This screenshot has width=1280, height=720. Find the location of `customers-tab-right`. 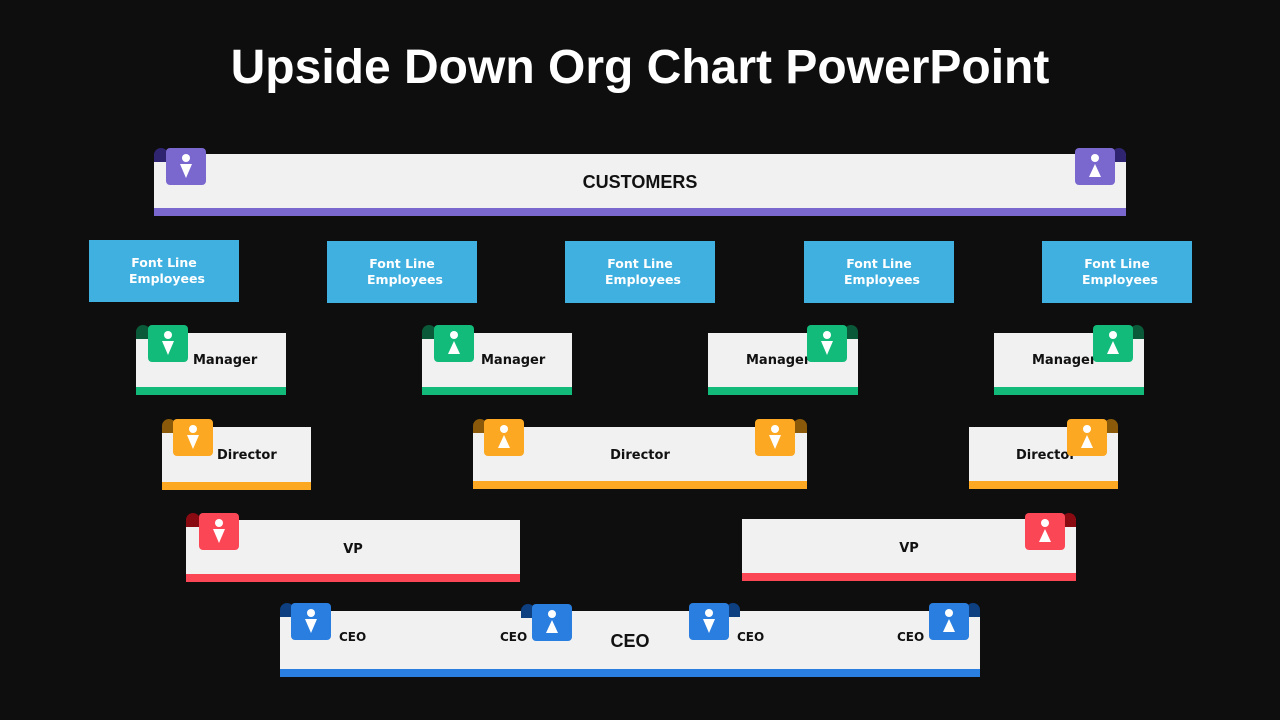

customers-tab-right is located at coordinates (1095, 166).